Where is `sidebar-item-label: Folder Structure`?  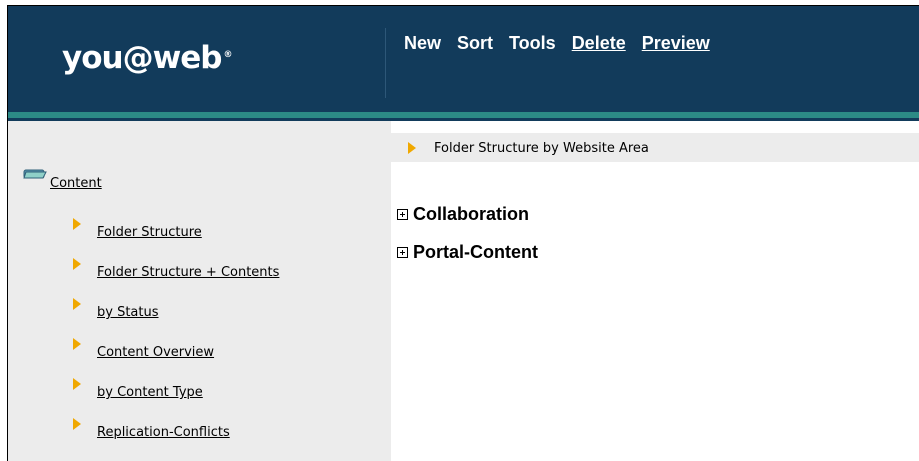 sidebar-item-label: Folder Structure is located at coordinates (149, 232).